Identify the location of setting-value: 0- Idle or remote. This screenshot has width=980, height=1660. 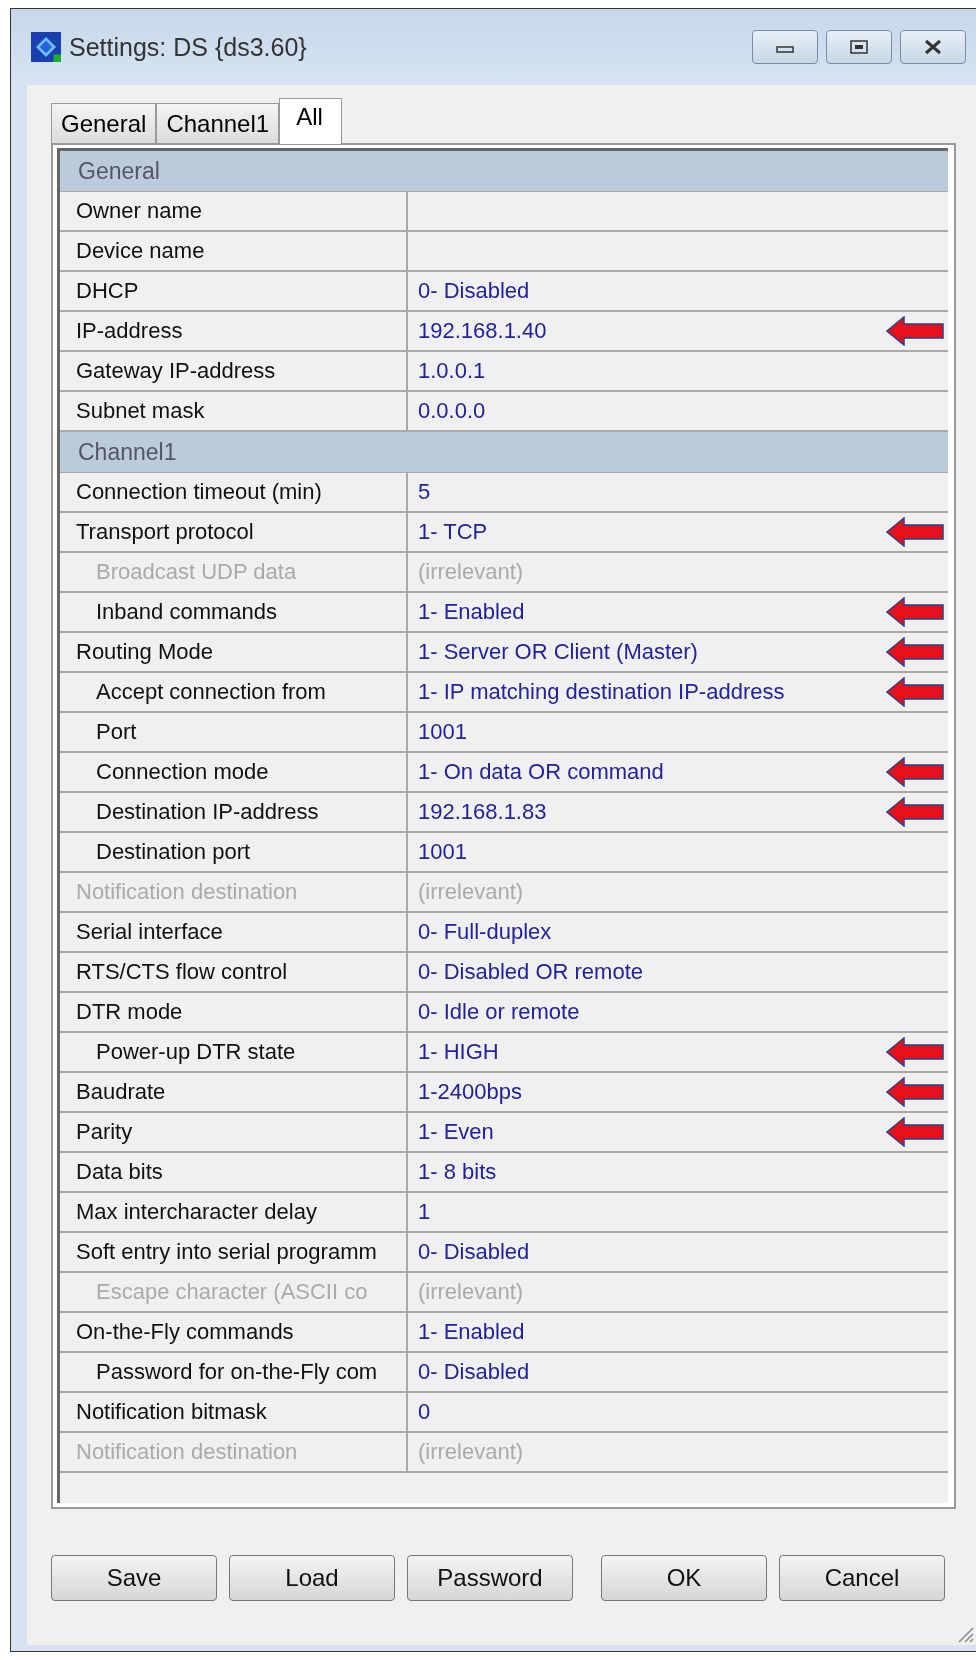
(678, 1012).